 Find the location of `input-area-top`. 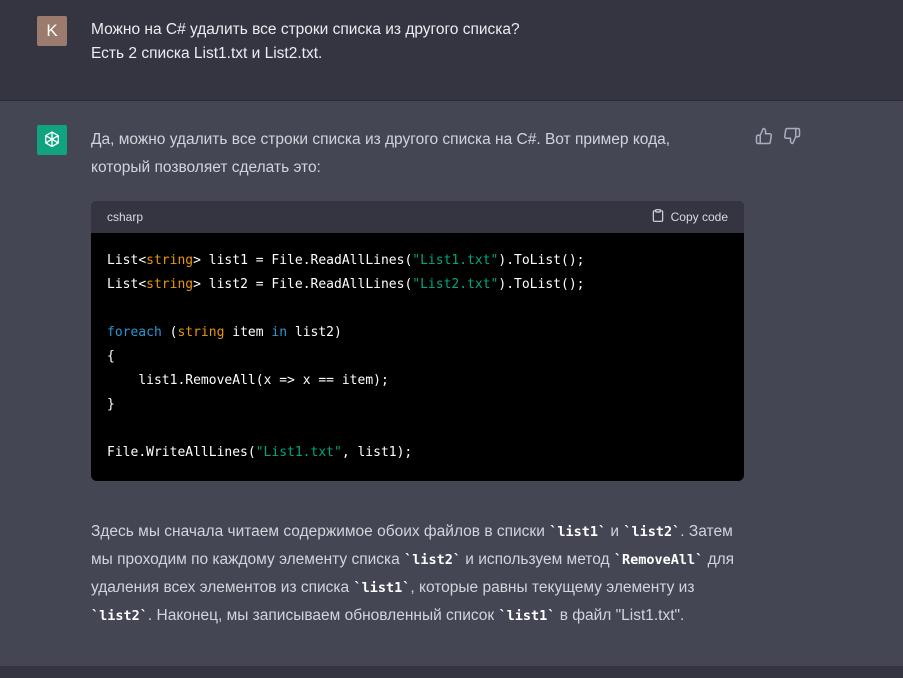

input-area-top is located at coordinates (451, 672).